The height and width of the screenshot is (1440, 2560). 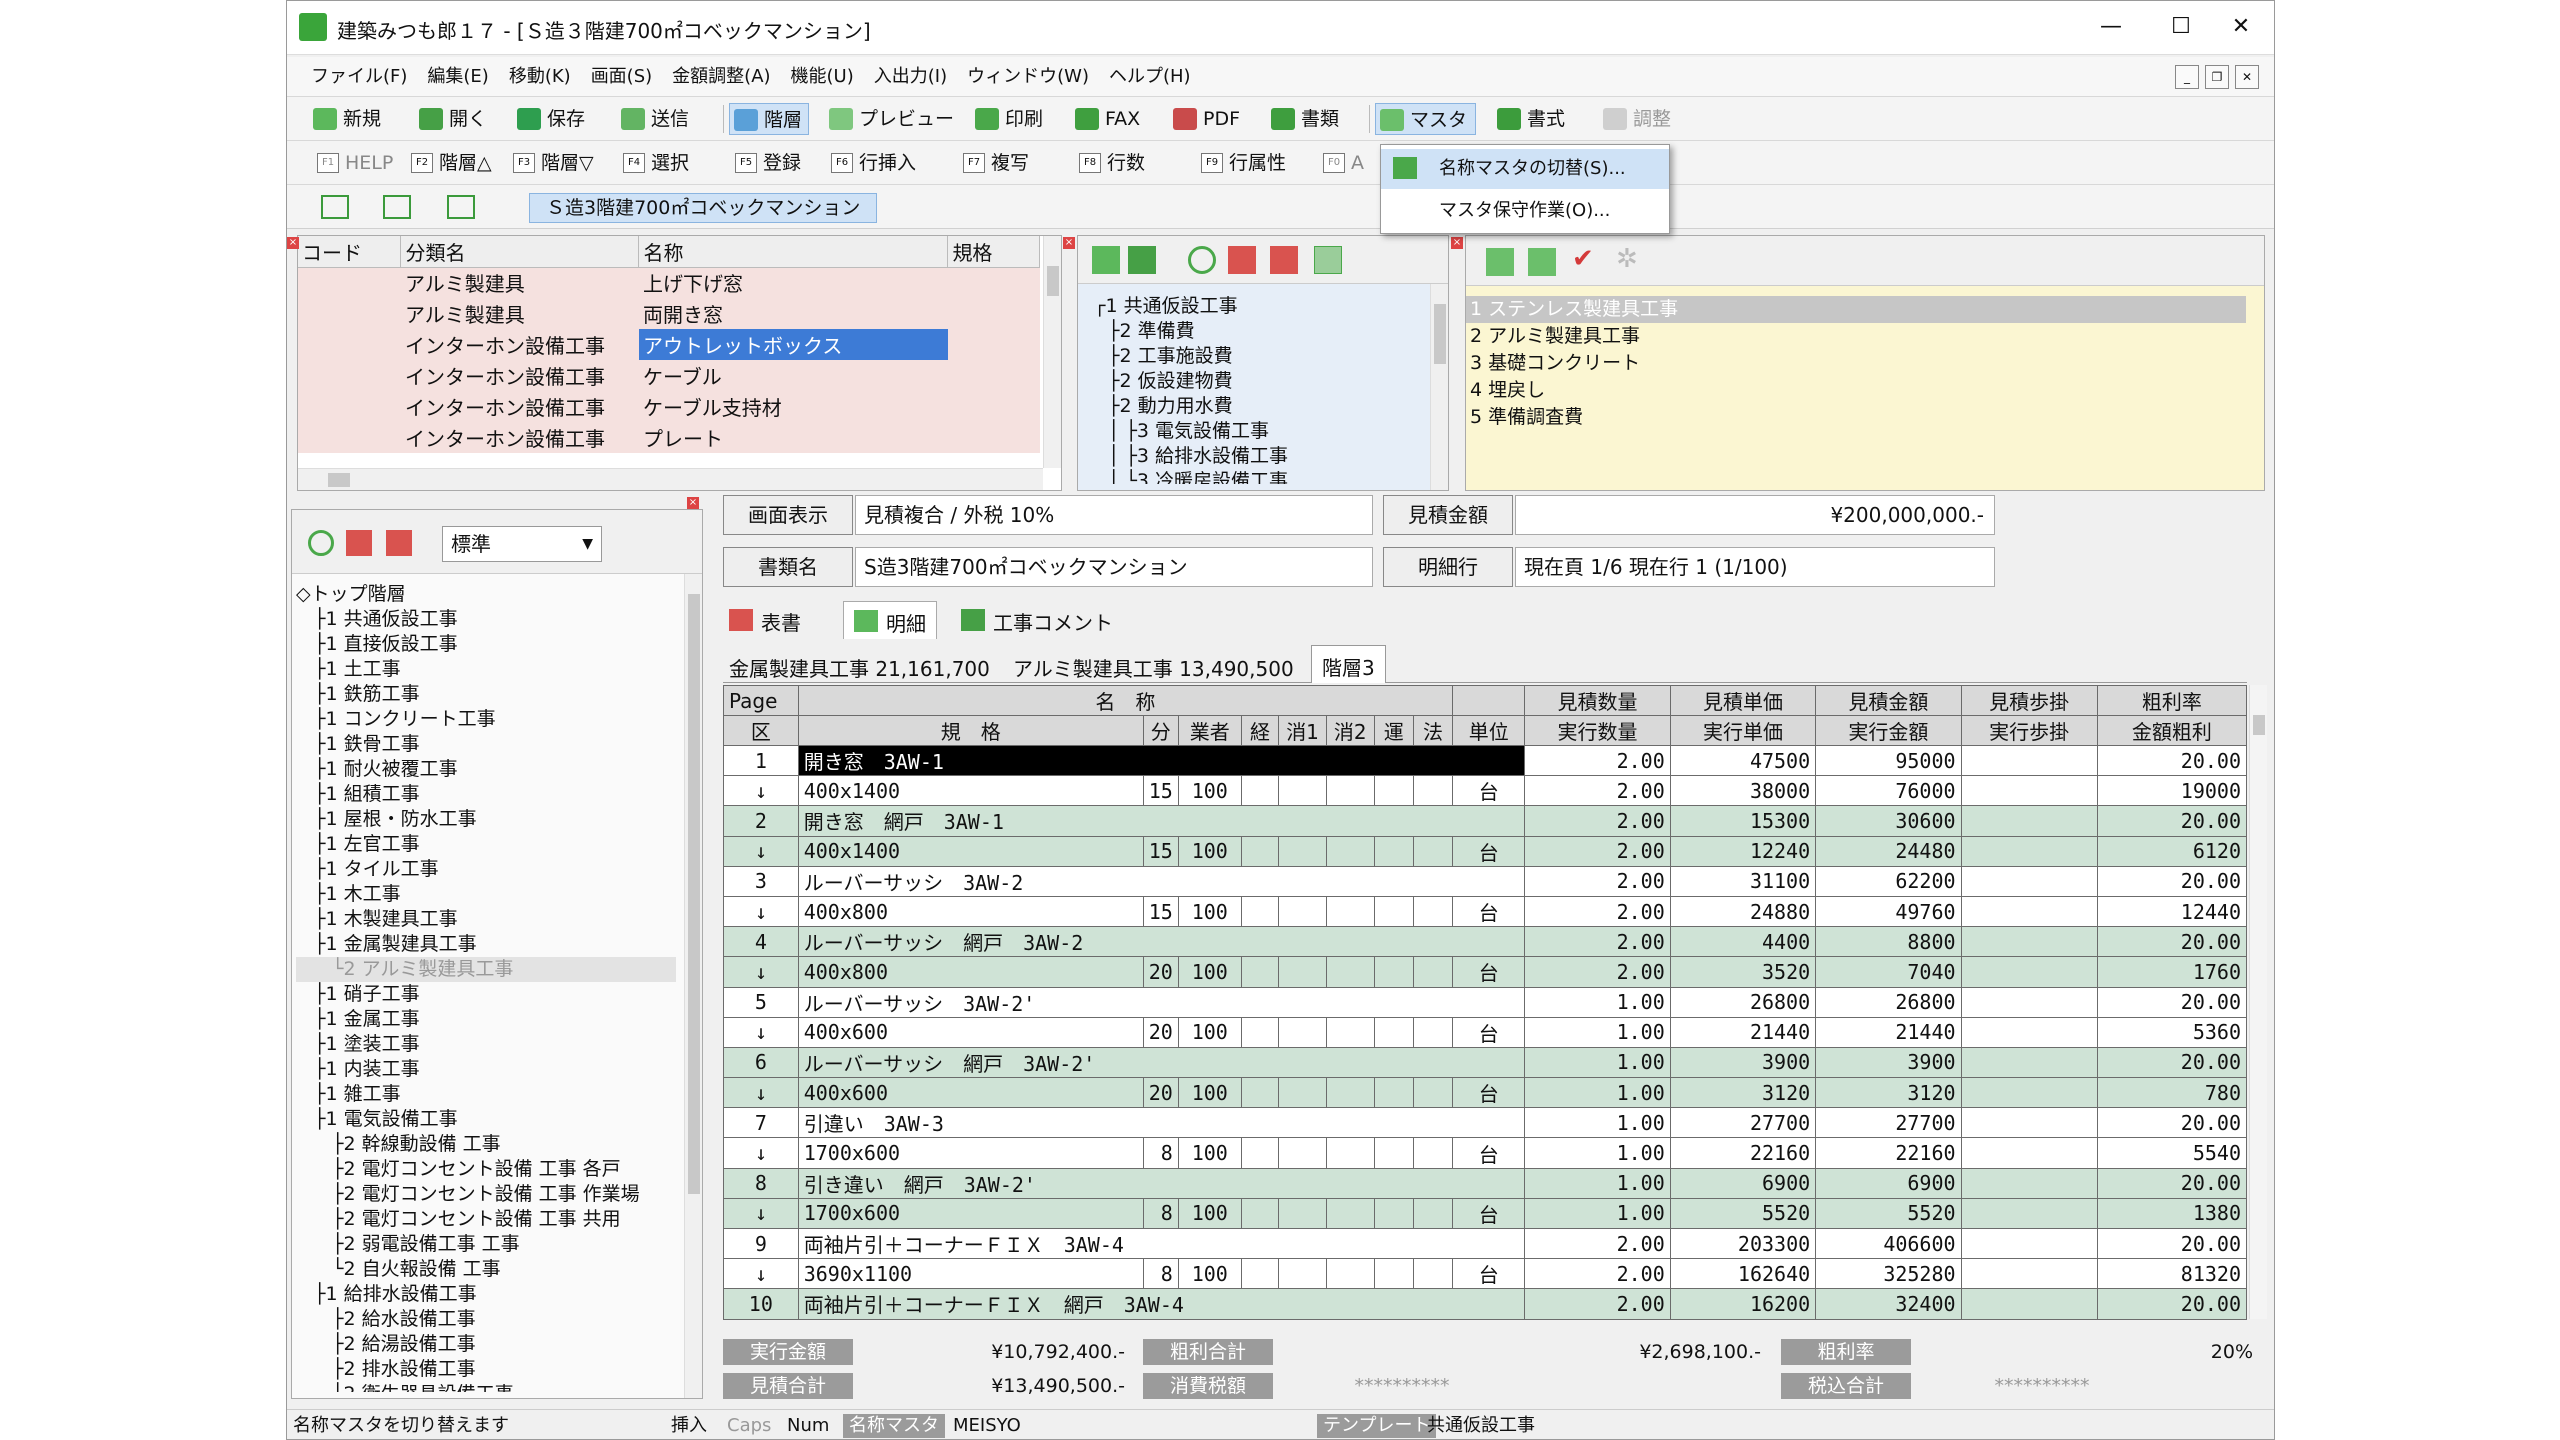 I want to click on table-row: ↓ 400x1400 15 100 台 2.00 12240 24480 6120, so click(x=1485, y=851).